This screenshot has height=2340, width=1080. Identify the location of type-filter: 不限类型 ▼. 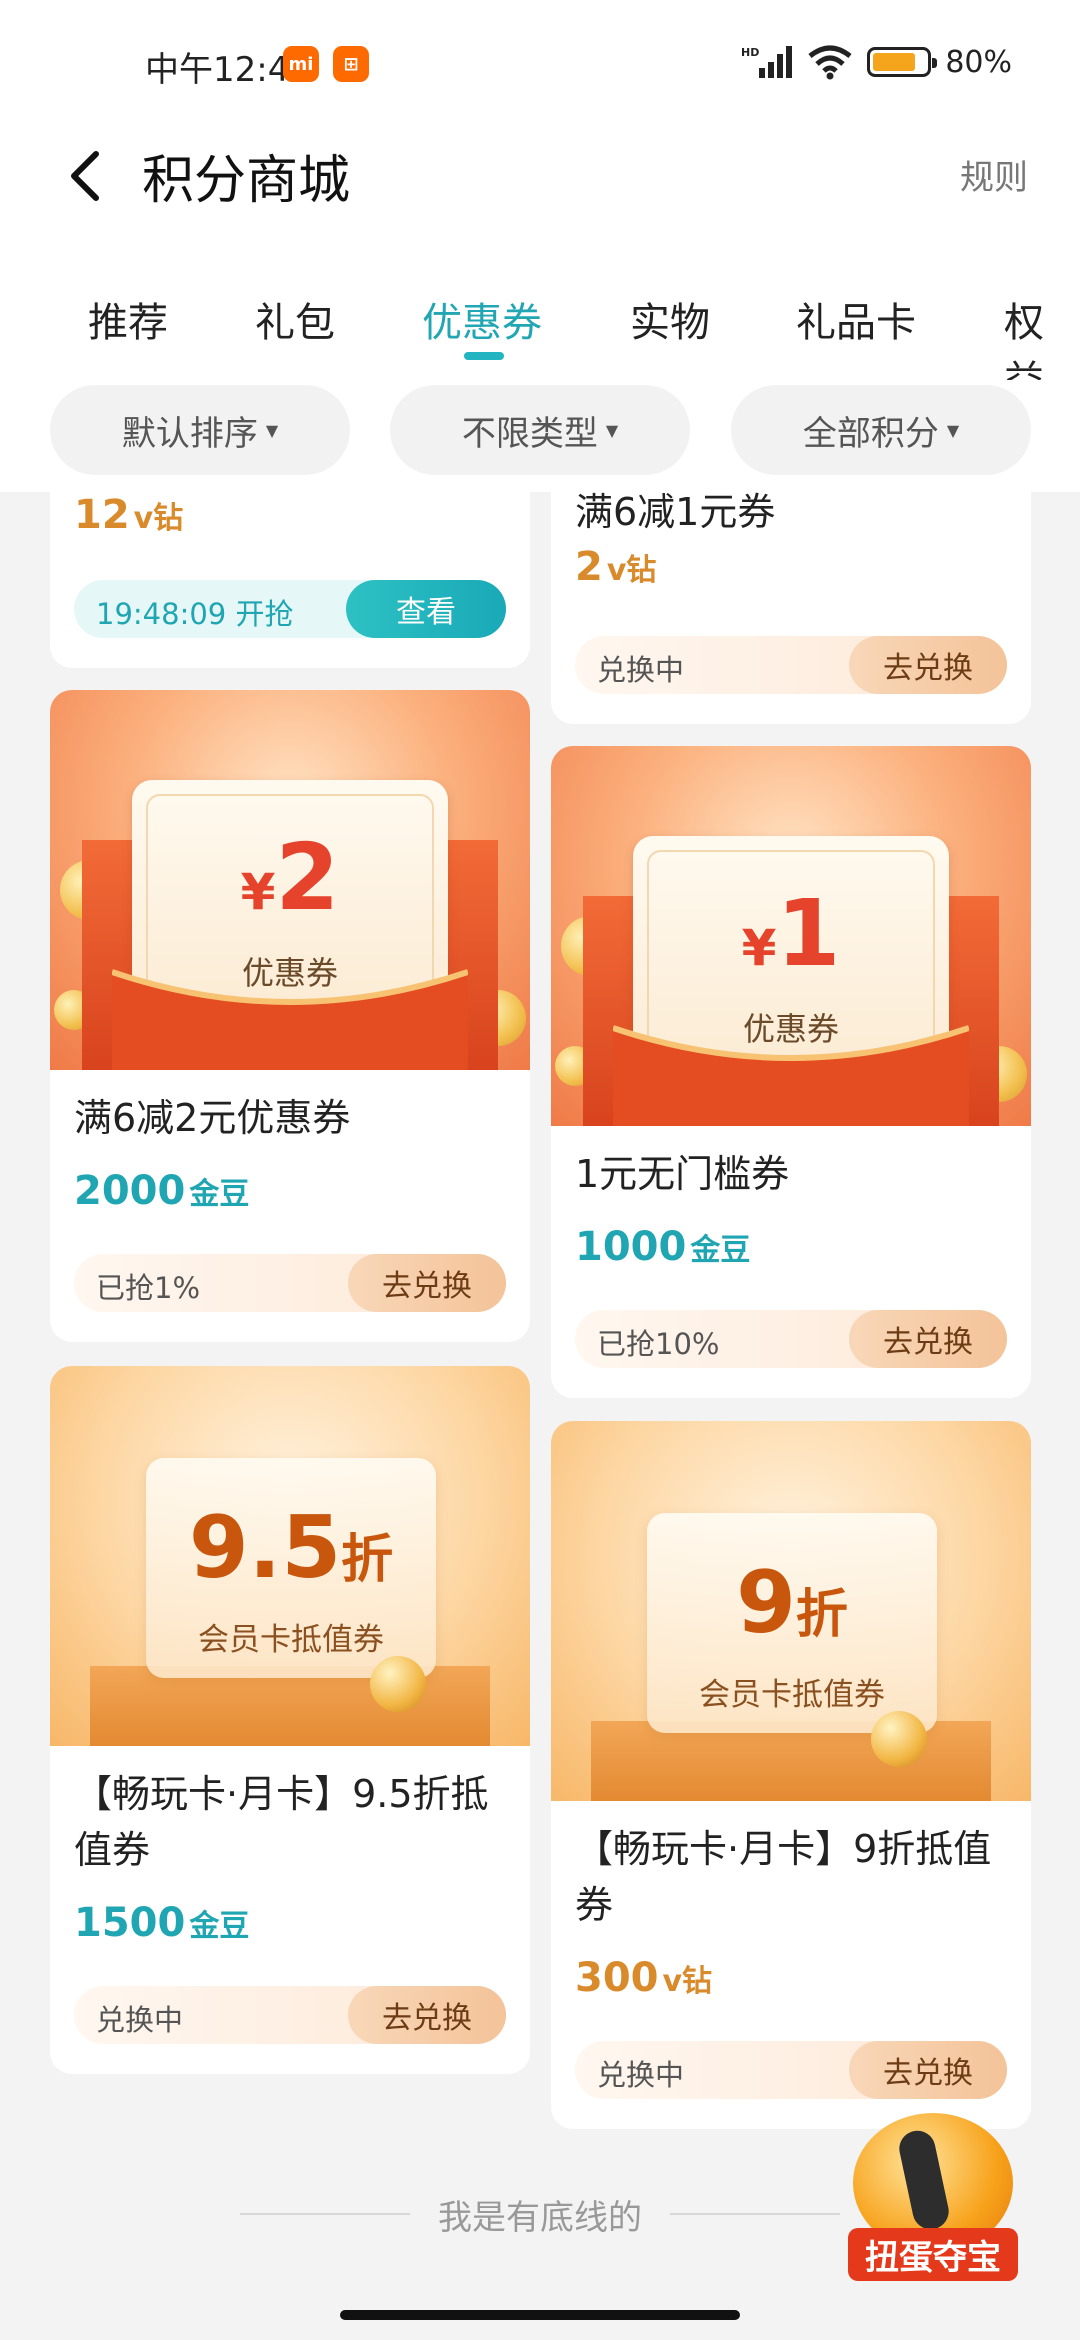
(540, 430).